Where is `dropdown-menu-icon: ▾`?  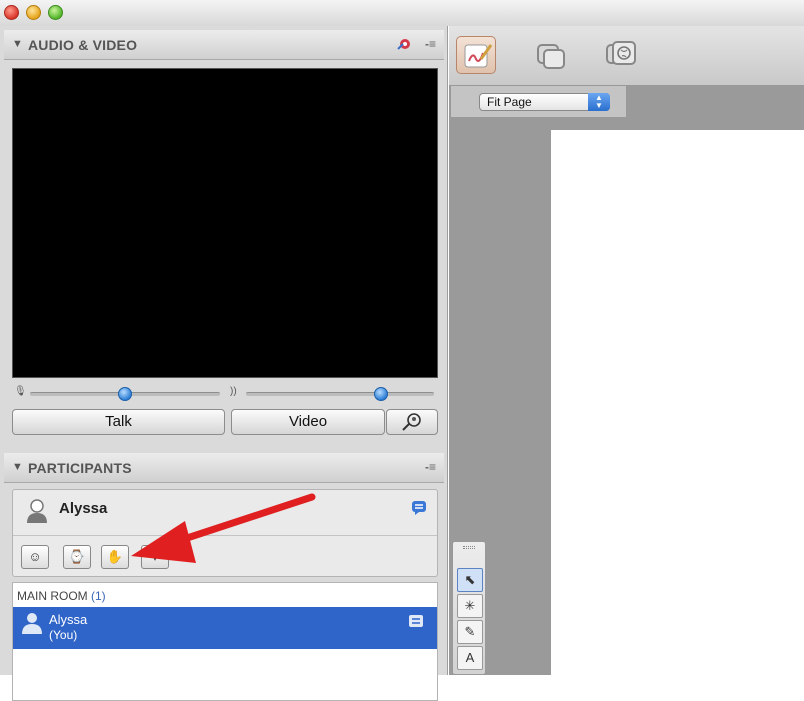
dropdown-menu-icon: ▾ is located at coordinates (155, 556).